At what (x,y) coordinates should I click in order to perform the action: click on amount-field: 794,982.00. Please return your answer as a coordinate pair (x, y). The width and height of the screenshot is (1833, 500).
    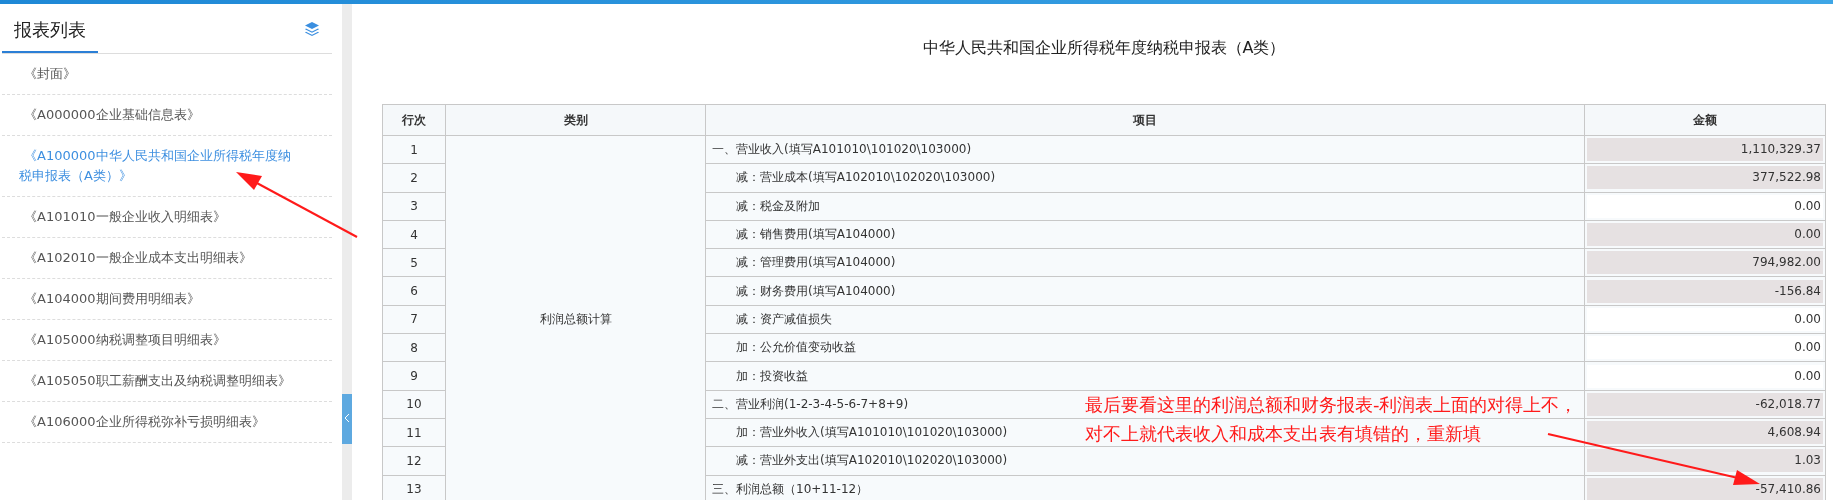
    Looking at the image, I should click on (1705, 263).